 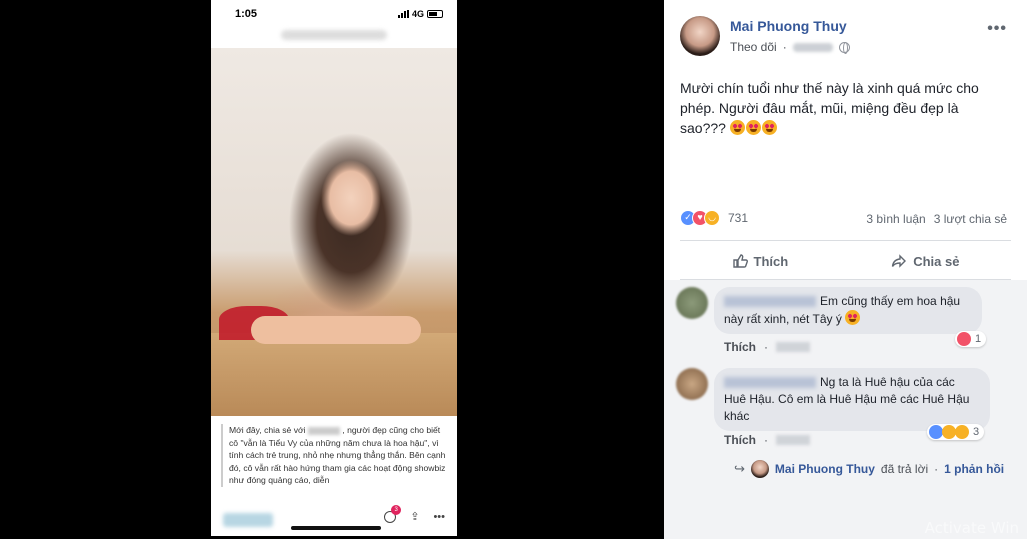 I want to click on blurred-logo, so click(x=248, y=520).